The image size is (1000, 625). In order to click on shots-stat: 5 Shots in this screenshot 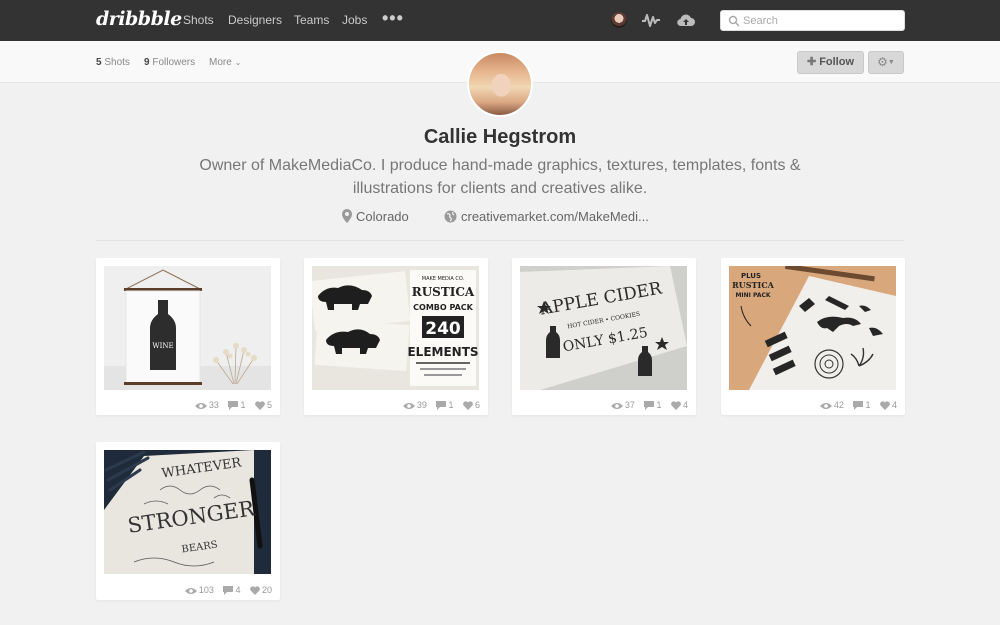, I will do `click(113, 62)`.